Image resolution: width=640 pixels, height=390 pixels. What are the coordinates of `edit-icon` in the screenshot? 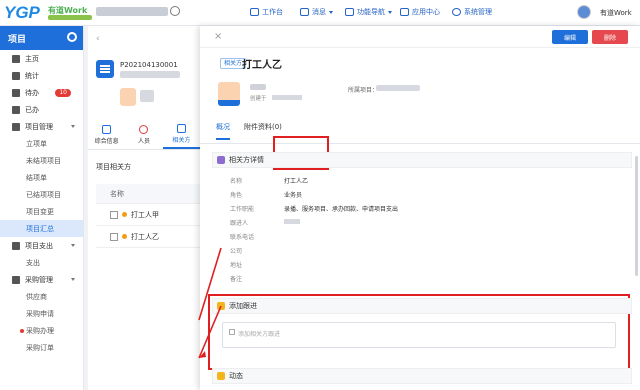 It's located at (232, 332).